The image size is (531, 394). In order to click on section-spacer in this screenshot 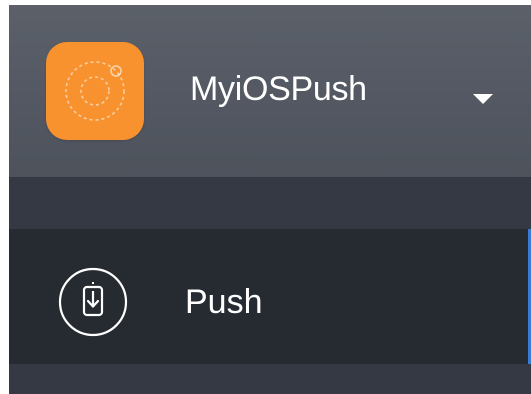, I will do `click(270, 203)`.